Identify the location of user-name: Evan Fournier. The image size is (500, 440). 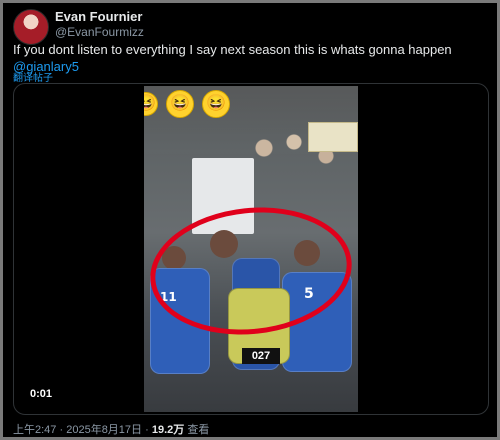
(98, 16).